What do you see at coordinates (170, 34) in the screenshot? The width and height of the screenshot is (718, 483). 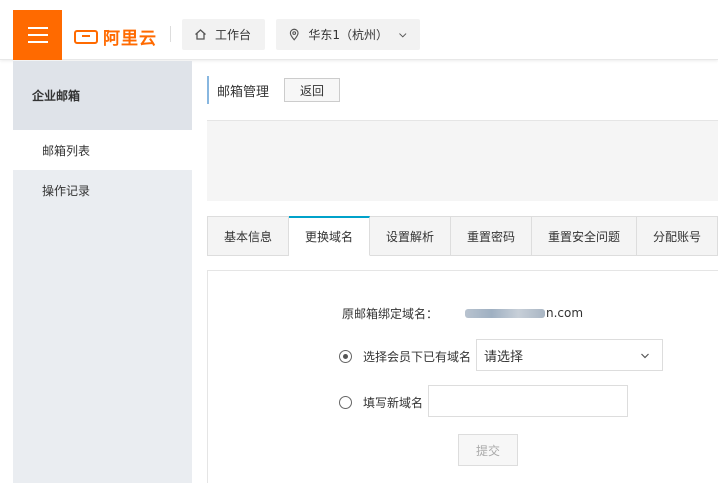 I see `header-divider` at bounding box center [170, 34].